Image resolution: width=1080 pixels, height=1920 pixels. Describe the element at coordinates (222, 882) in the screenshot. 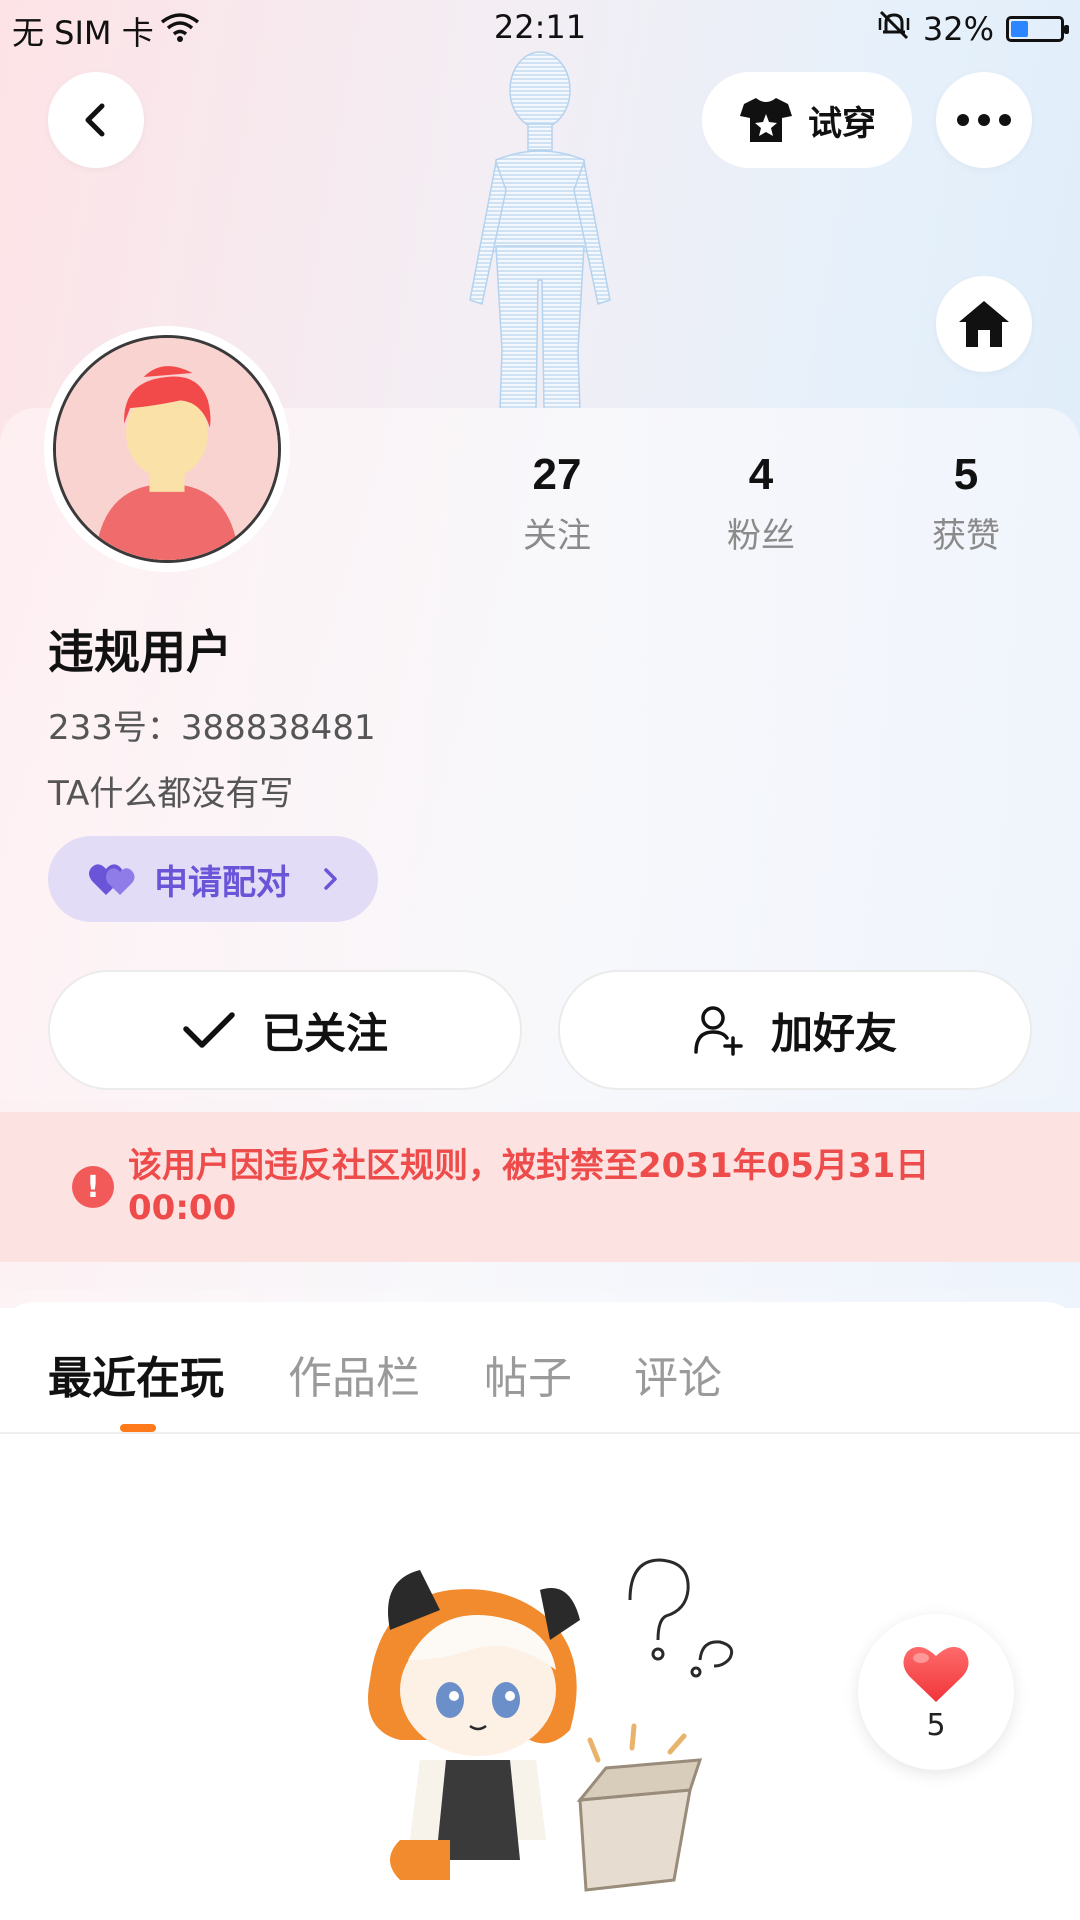

I see `apply-pair-label: 申请配对` at that location.